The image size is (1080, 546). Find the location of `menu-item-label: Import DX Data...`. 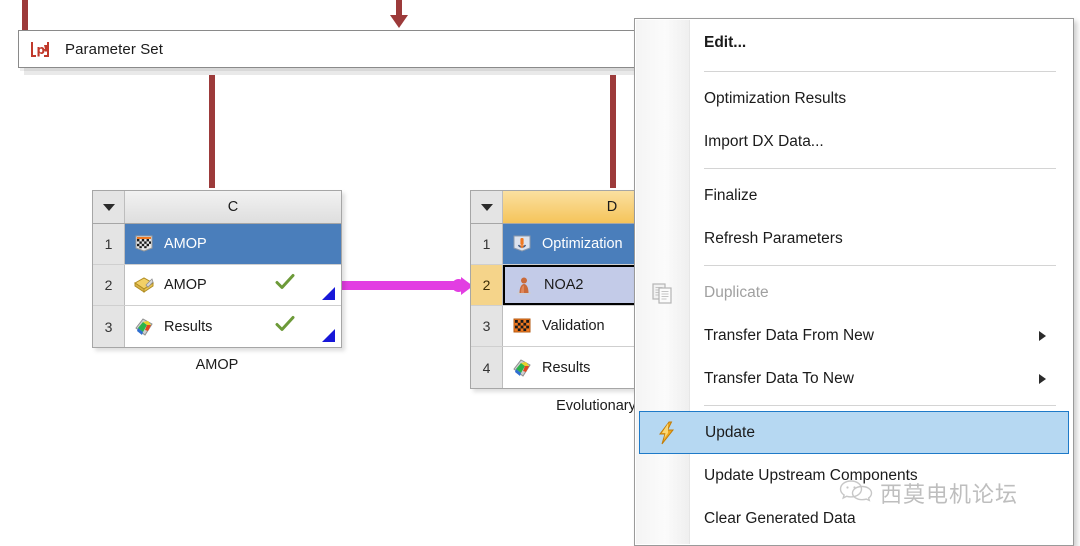

menu-item-label: Import DX Data... is located at coordinates (764, 141).